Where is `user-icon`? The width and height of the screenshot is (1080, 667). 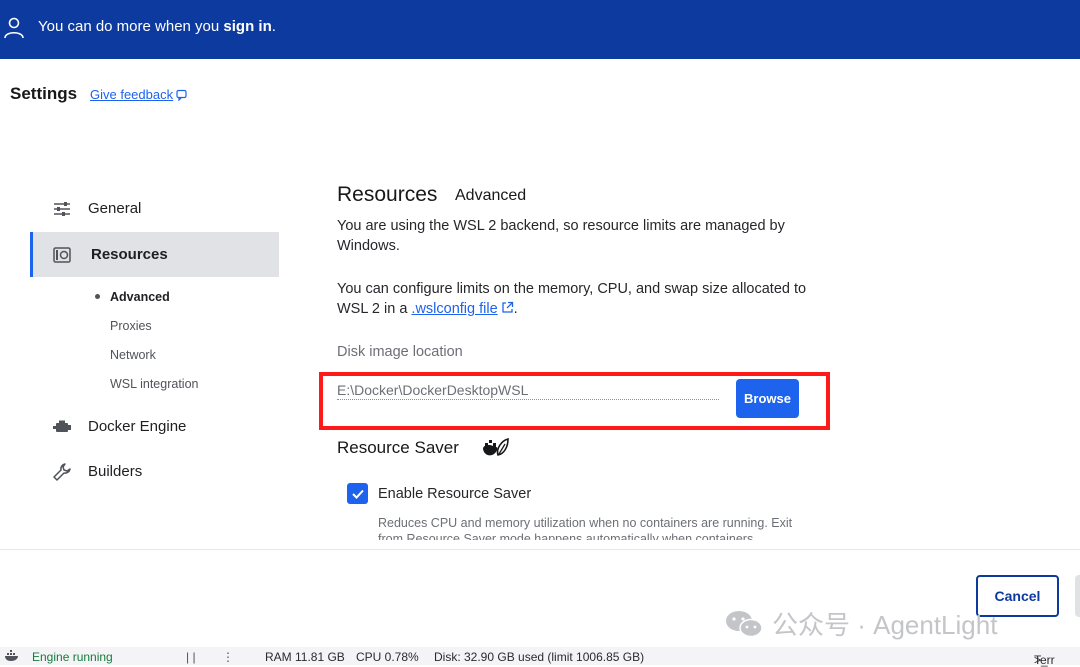
user-icon is located at coordinates (14, 28).